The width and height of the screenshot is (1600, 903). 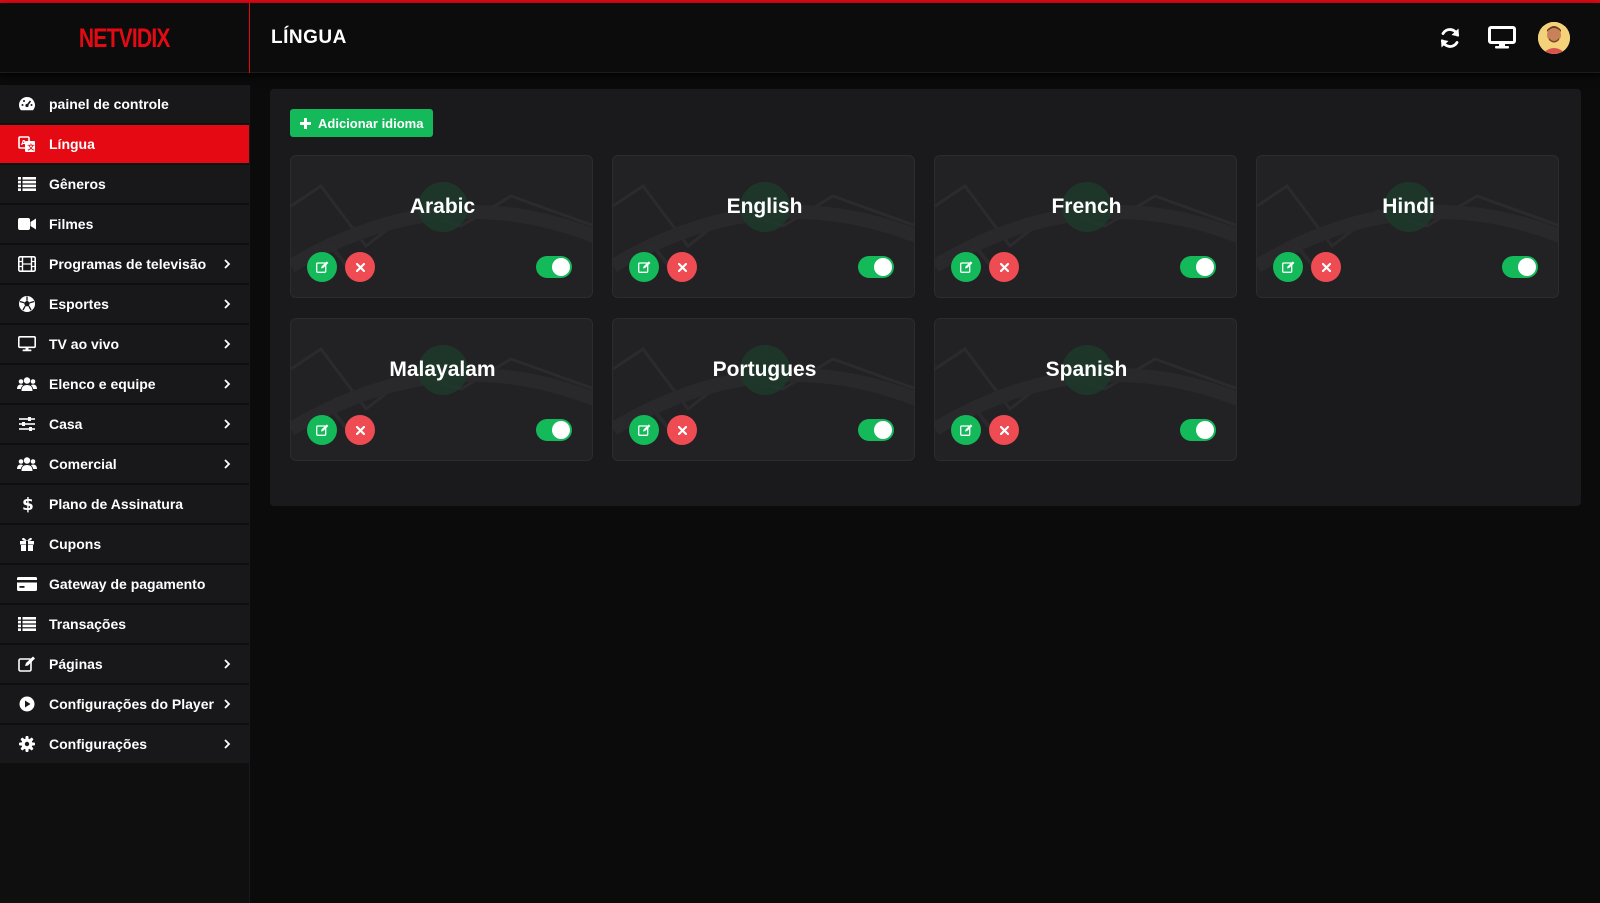 I want to click on sidebar-item-pages: Páginas, so click(x=124, y=664).